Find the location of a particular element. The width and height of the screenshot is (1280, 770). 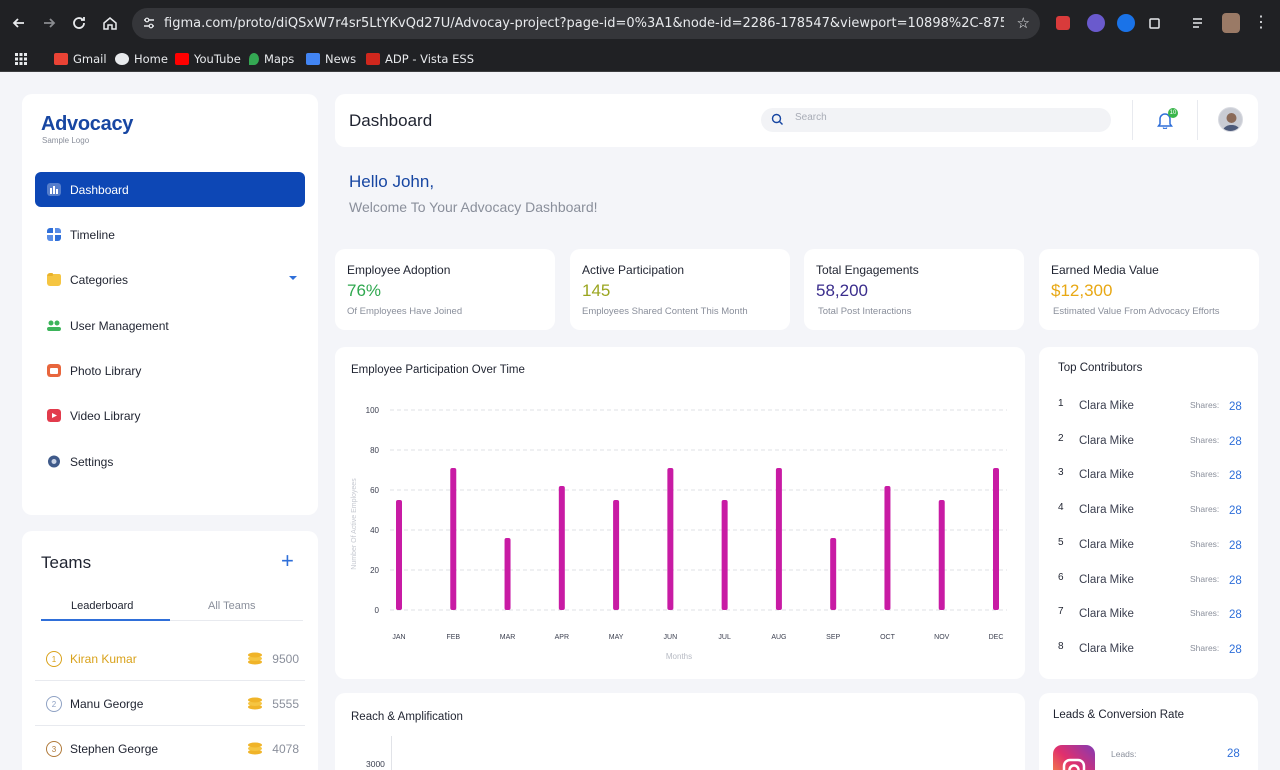

x-tick-label: APR is located at coordinates (562, 637).